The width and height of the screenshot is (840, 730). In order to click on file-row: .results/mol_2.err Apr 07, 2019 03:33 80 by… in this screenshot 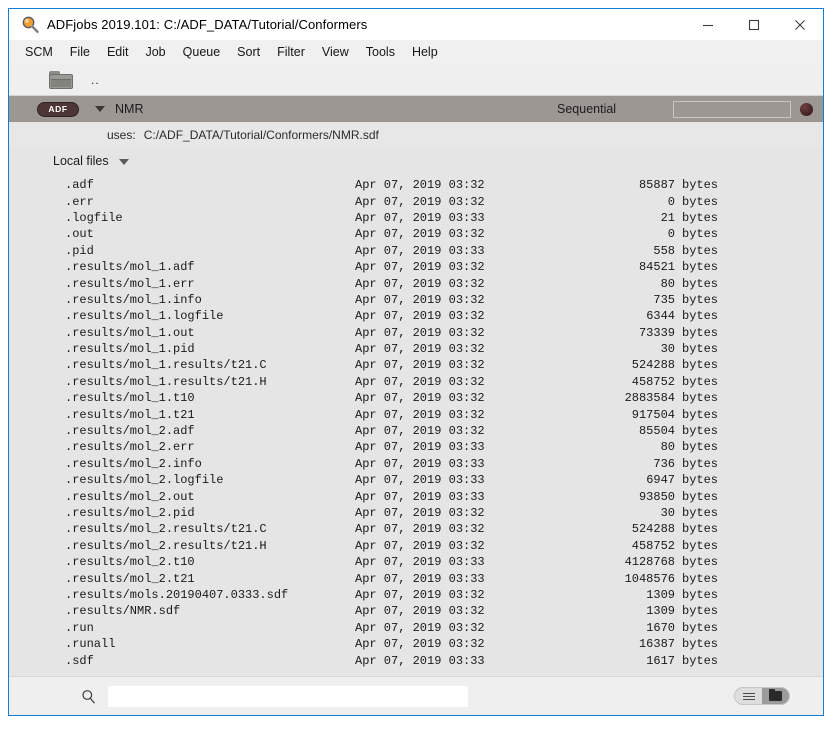, I will do `click(444, 447)`.